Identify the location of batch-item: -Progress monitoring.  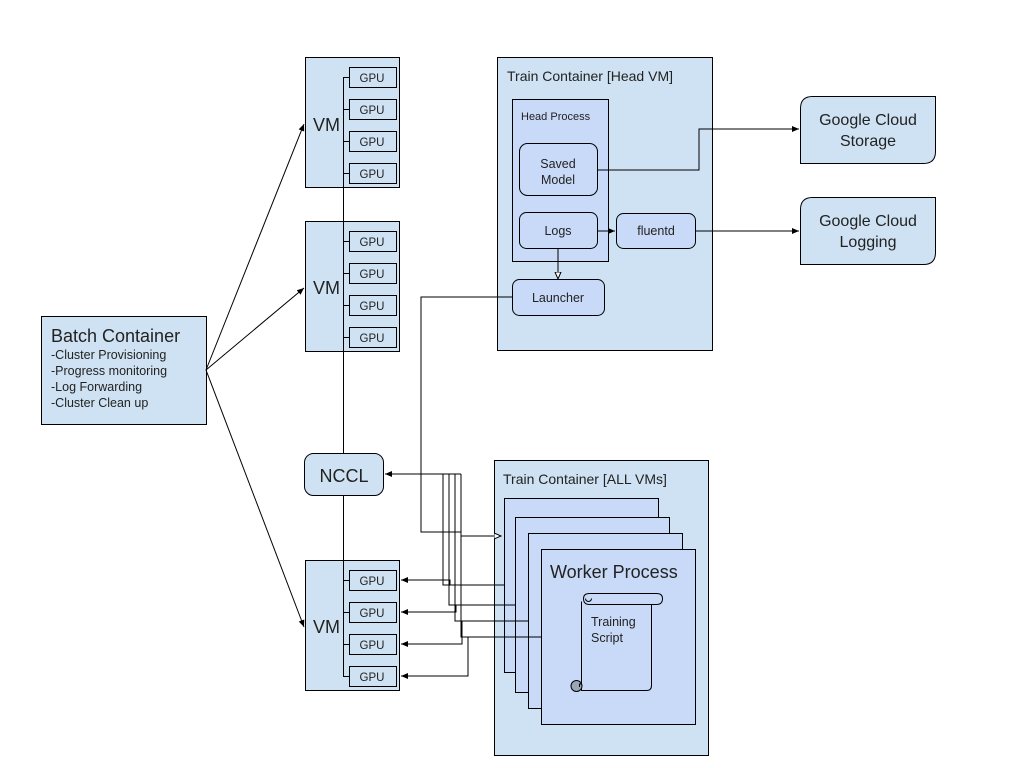
(109, 371).